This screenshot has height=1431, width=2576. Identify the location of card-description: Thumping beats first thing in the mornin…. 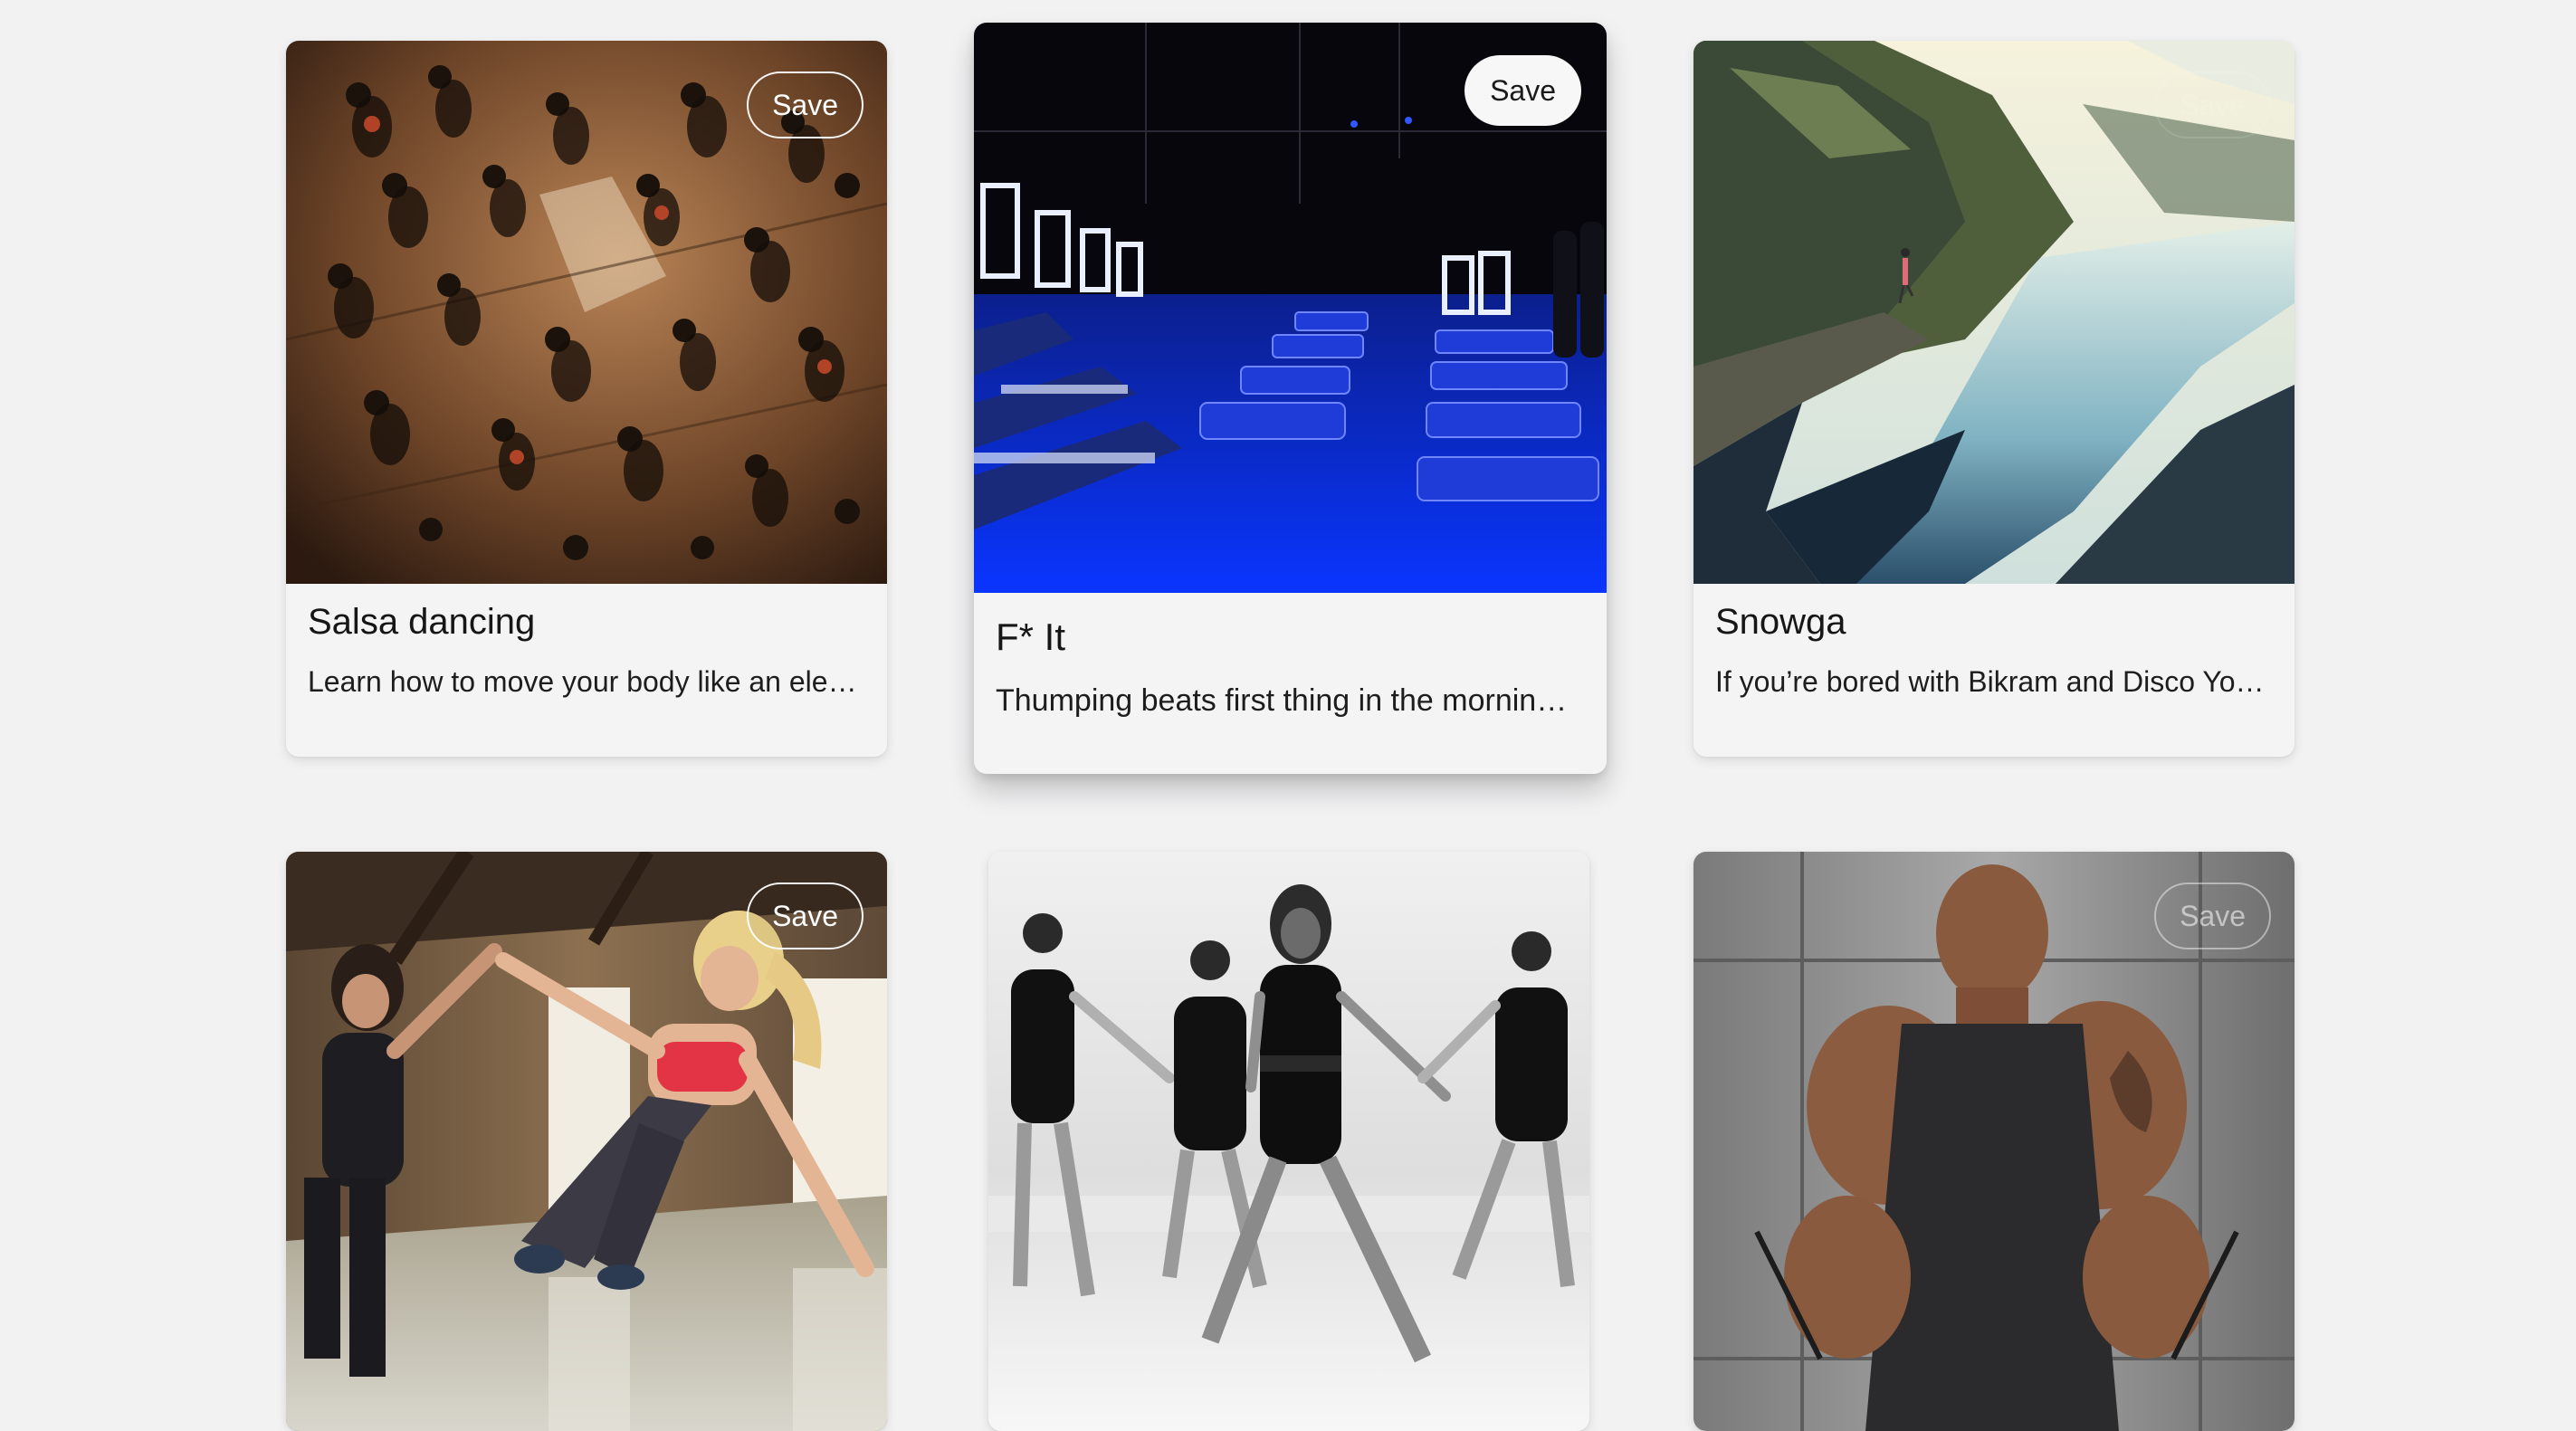
(1282, 701).